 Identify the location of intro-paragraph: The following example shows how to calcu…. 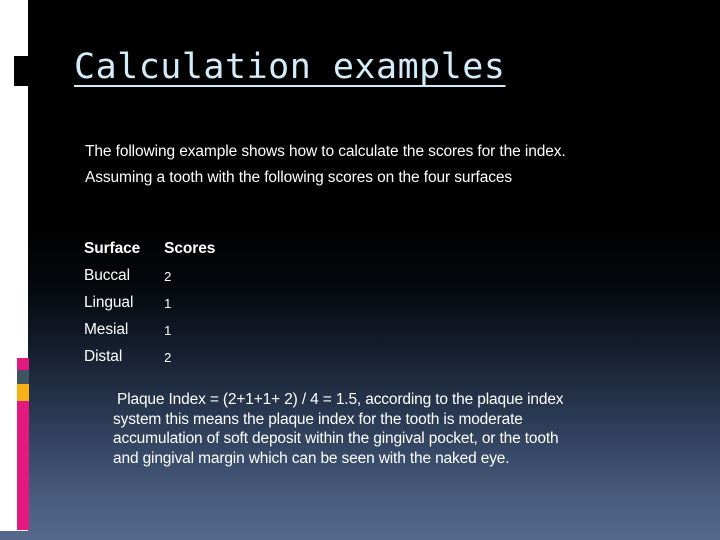
(385, 165).